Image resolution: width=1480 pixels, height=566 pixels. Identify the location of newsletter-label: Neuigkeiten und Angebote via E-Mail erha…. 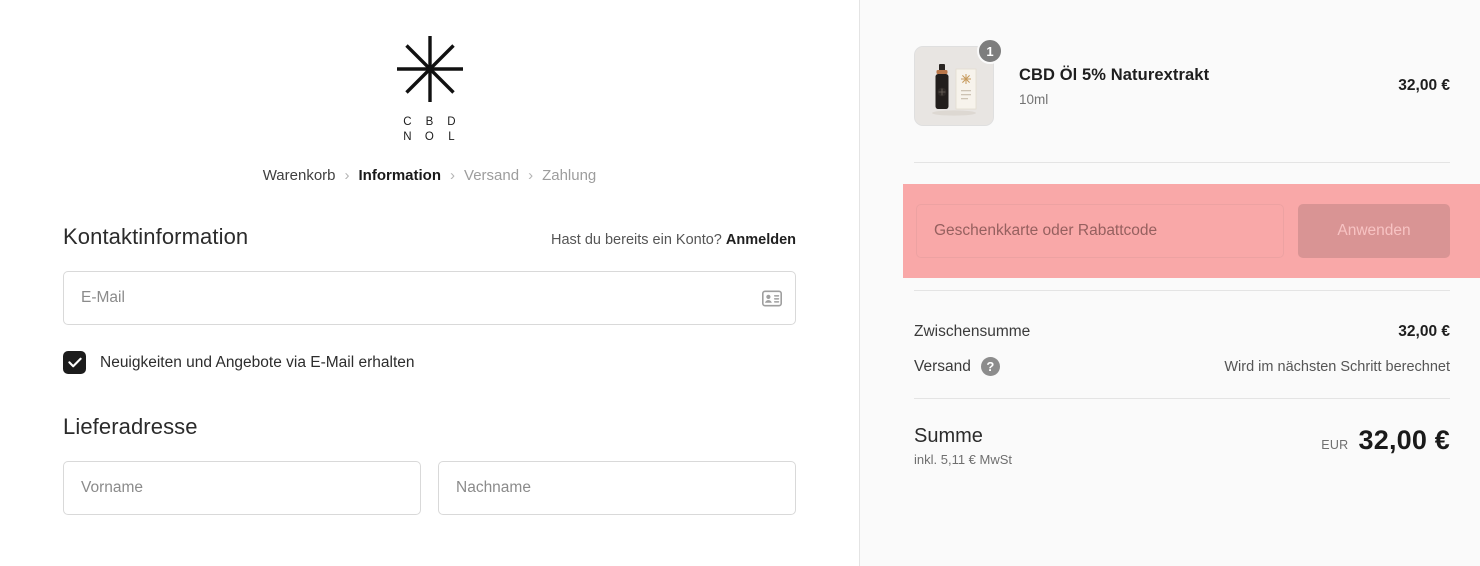
(257, 362).